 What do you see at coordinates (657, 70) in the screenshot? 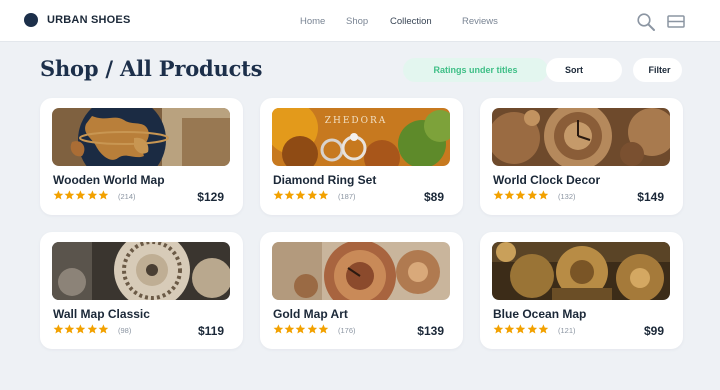
I see `filter-button: Filter` at bounding box center [657, 70].